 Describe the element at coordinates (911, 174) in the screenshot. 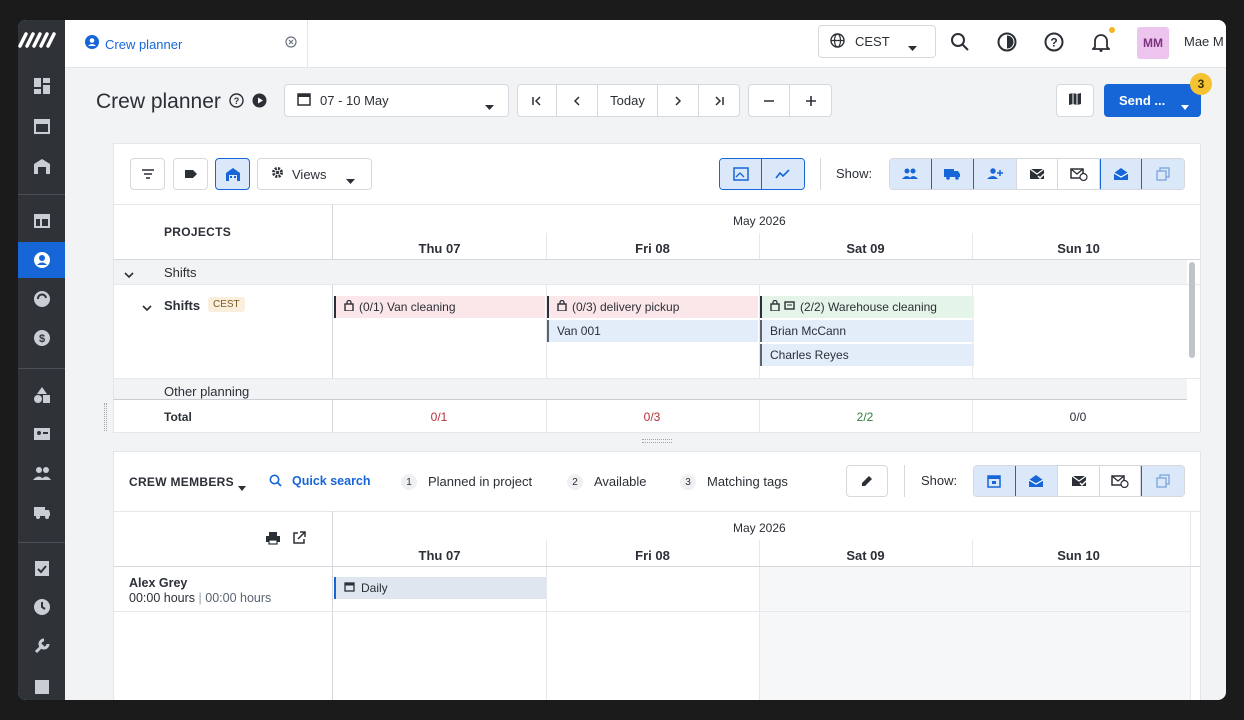

I see `people-toggle-icon` at that location.